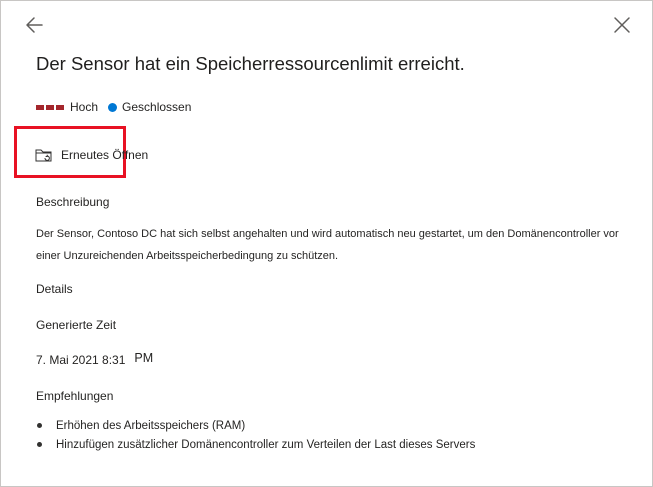  I want to click on generated-time-ampm: PM, so click(144, 358).